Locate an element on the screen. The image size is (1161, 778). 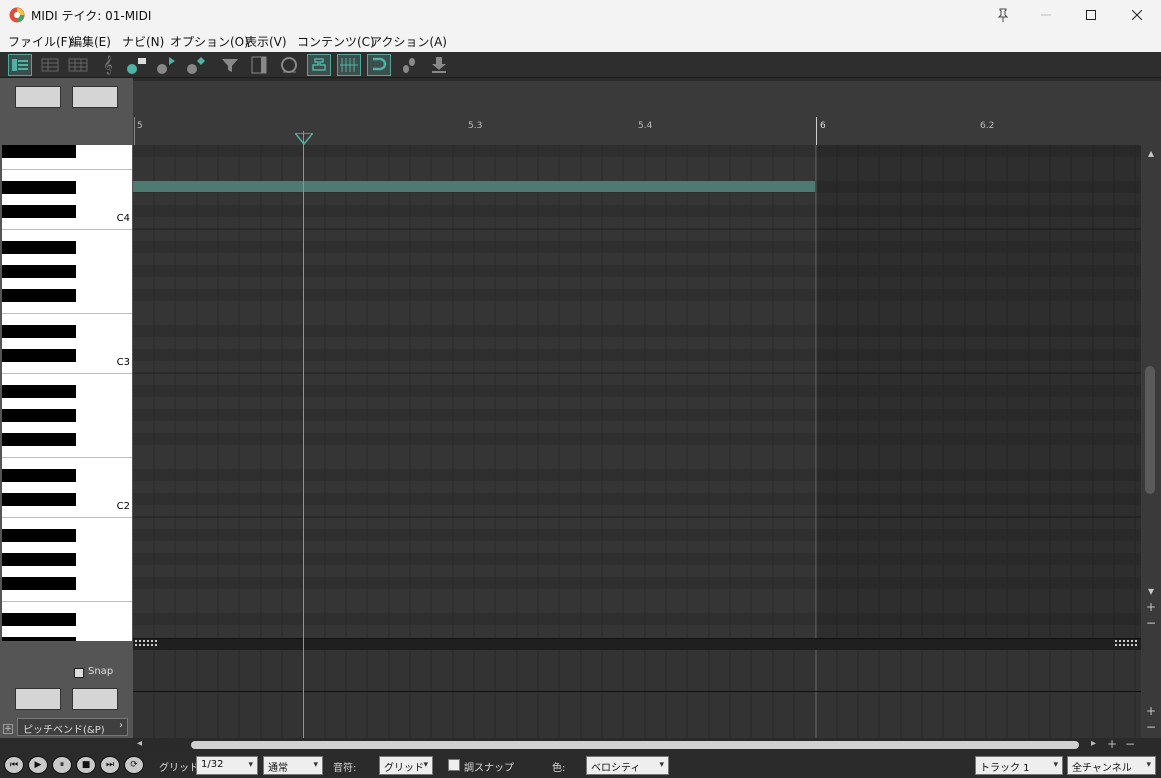
channel-select: 全チャンネル ▾ is located at coordinates (1111, 765).